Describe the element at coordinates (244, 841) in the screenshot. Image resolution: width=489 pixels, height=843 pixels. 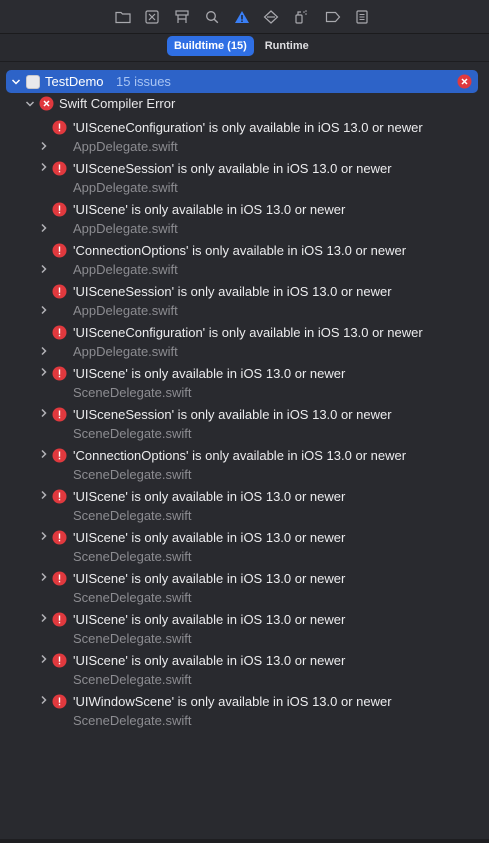
I see `bottom-edge` at that location.